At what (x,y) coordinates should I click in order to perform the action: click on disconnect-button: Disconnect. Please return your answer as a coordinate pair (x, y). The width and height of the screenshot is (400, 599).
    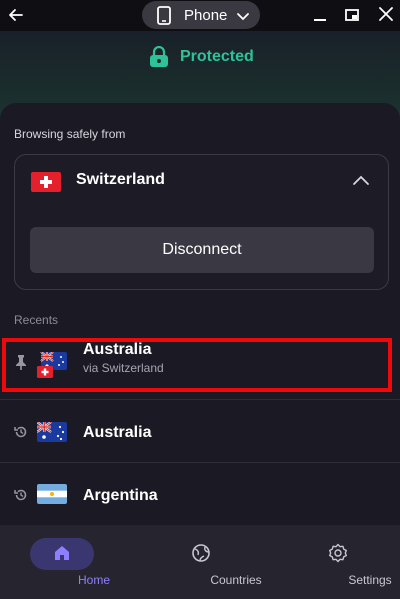
    Looking at the image, I should click on (202, 250).